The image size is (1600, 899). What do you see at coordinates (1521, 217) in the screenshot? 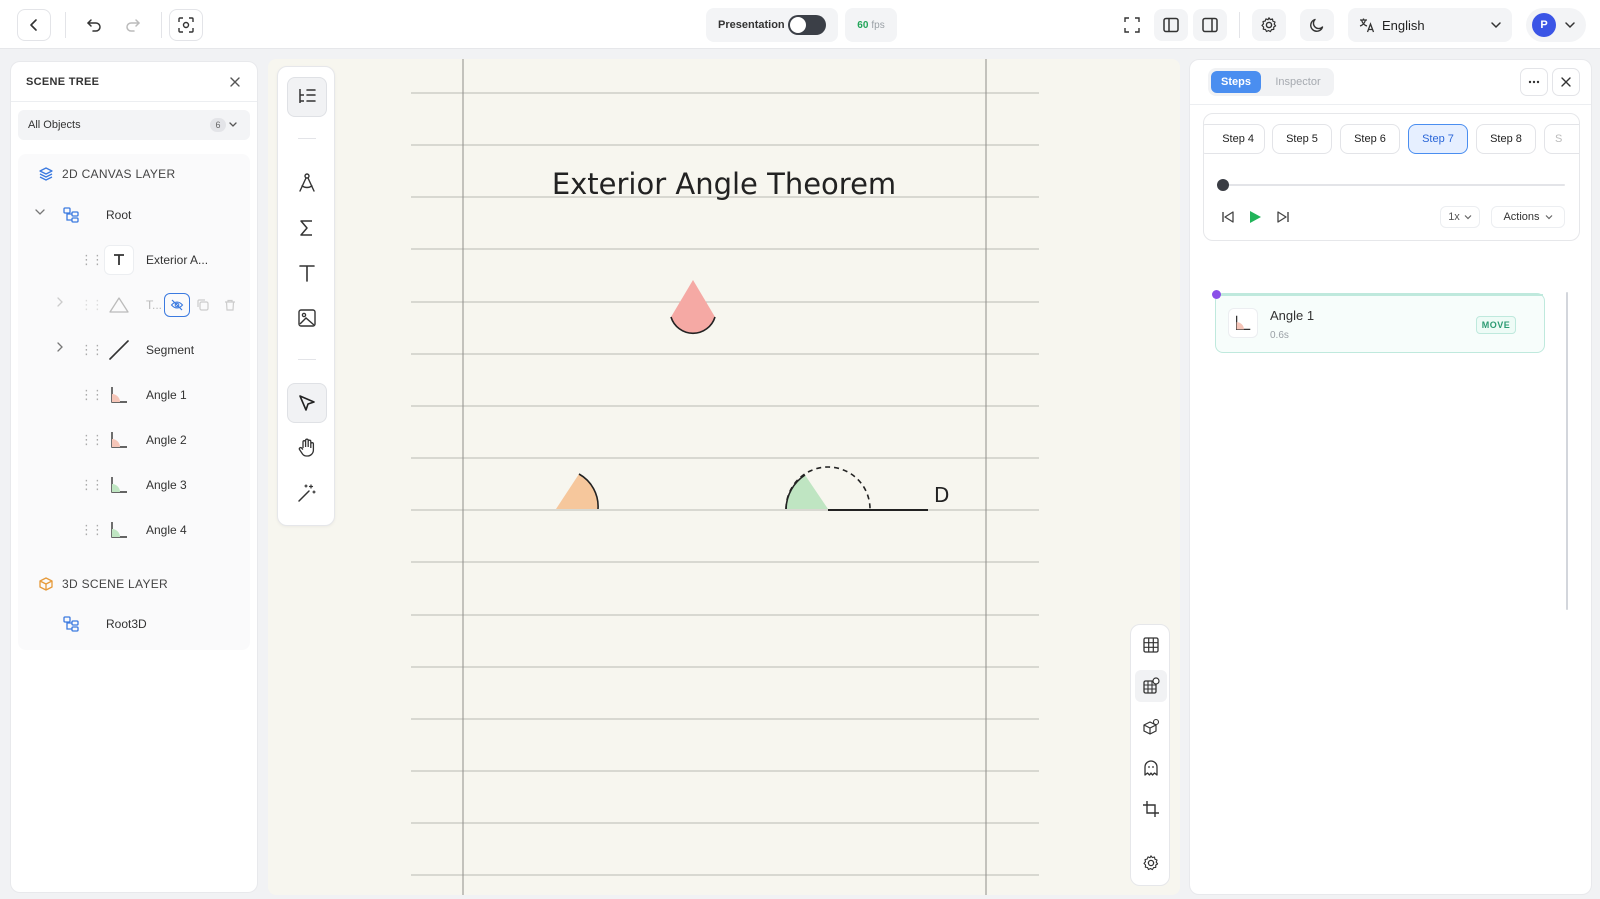
I see `actions-label: Actions` at bounding box center [1521, 217].